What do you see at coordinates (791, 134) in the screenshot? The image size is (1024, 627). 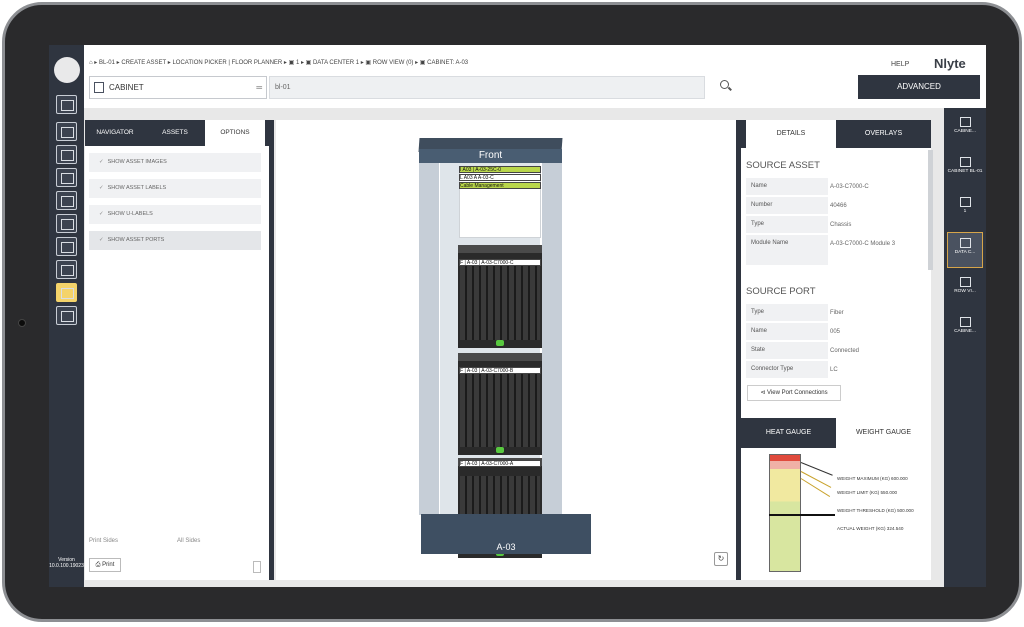 I see `tab-details: DETAILS` at bounding box center [791, 134].